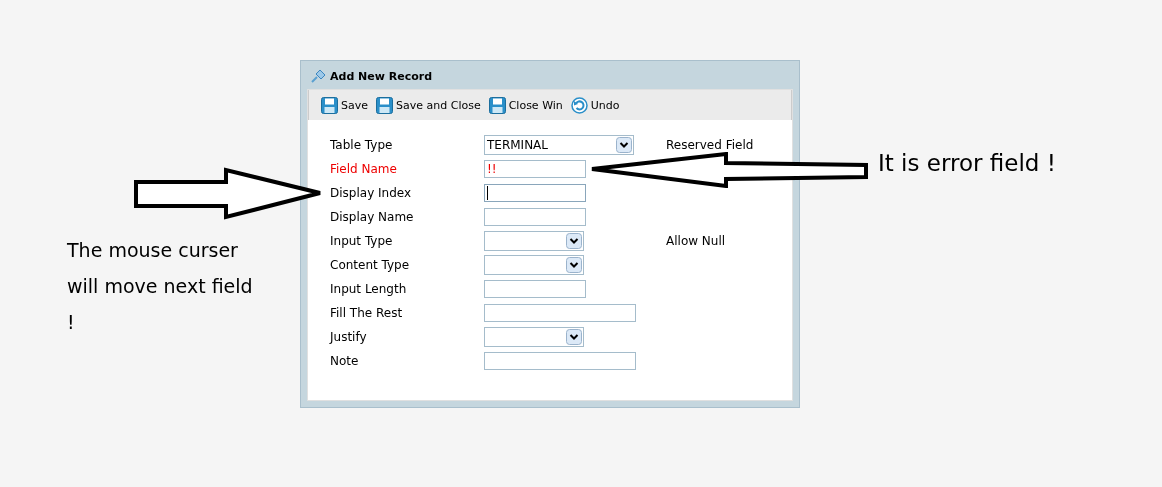 This screenshot has height=487, width=1162. Describe the element at coordinates (364, 169) in the screenshot. I see `field-label: Field Name` at that location.